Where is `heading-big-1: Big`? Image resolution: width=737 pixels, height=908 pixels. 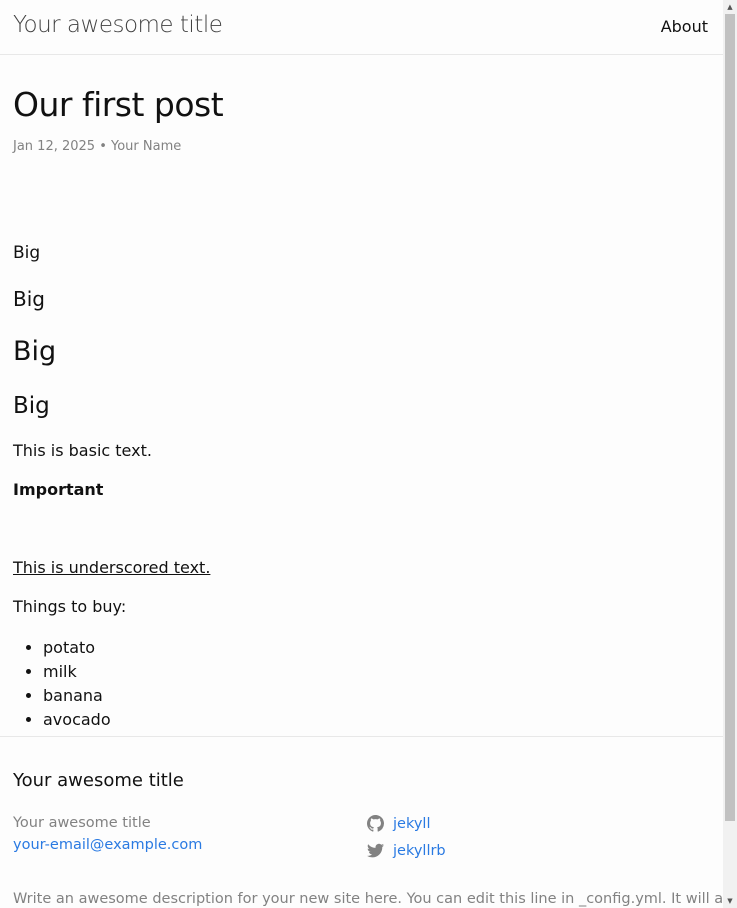
heading-big-1: Big is located at coordinates (27, 253).